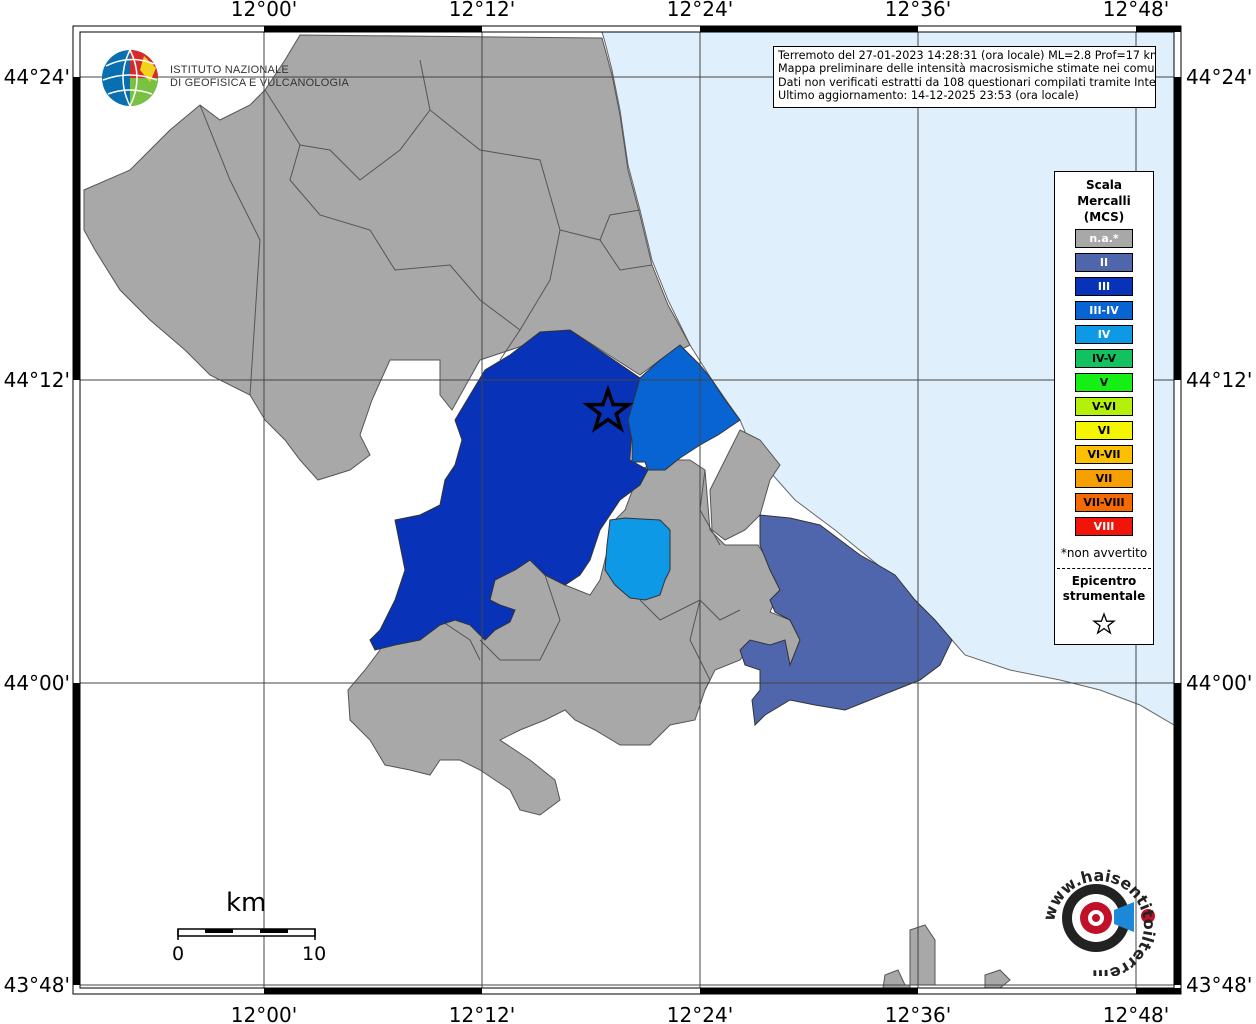  Describe the element at coordinates (259, 83) in the screenshot. I see `ingv-name-line2: DI GEOFISICA E VULCANOLOGIA` at that location.